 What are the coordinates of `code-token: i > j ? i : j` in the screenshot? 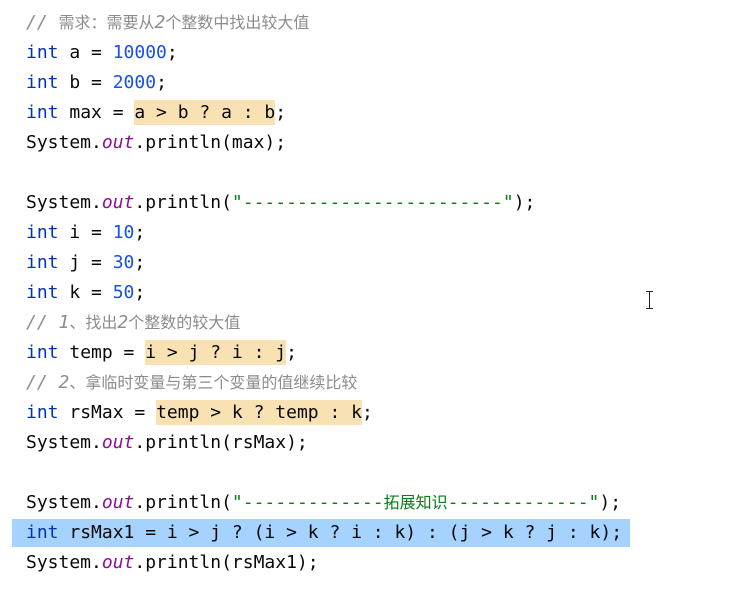 It's located at (216, 352).